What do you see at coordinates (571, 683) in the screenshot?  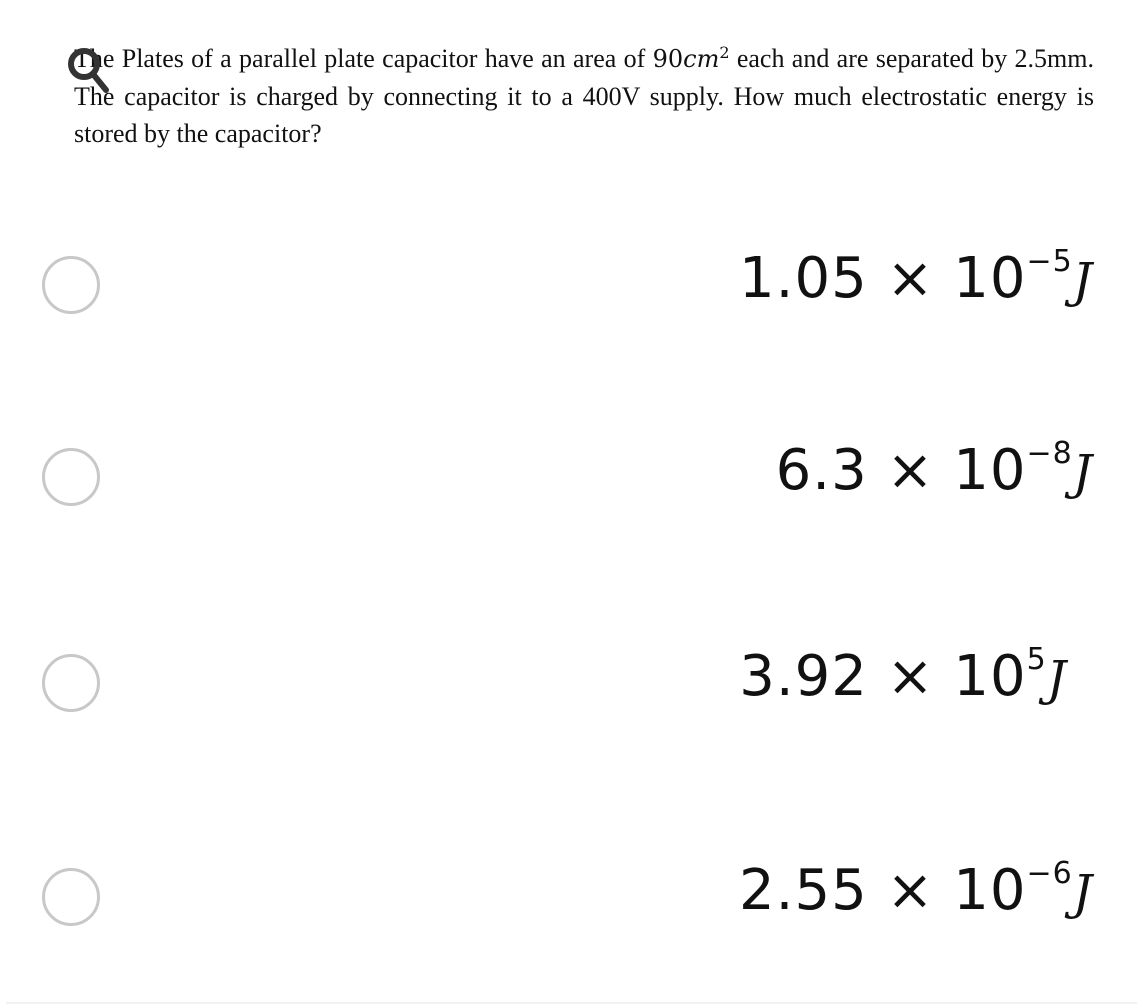 I see `option-3: 3.92 × 105J` at bounding box center [571, 683].